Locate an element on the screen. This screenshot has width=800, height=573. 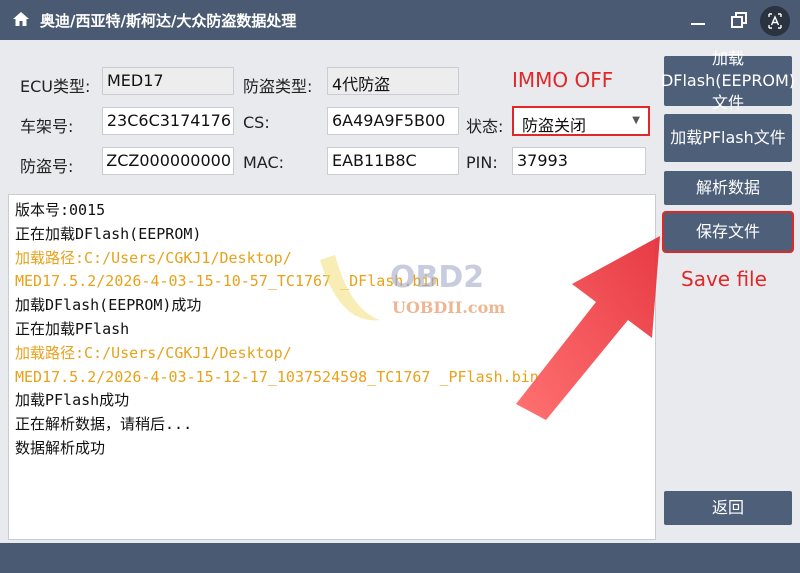
home-icon is located at coordinates (21, 19).